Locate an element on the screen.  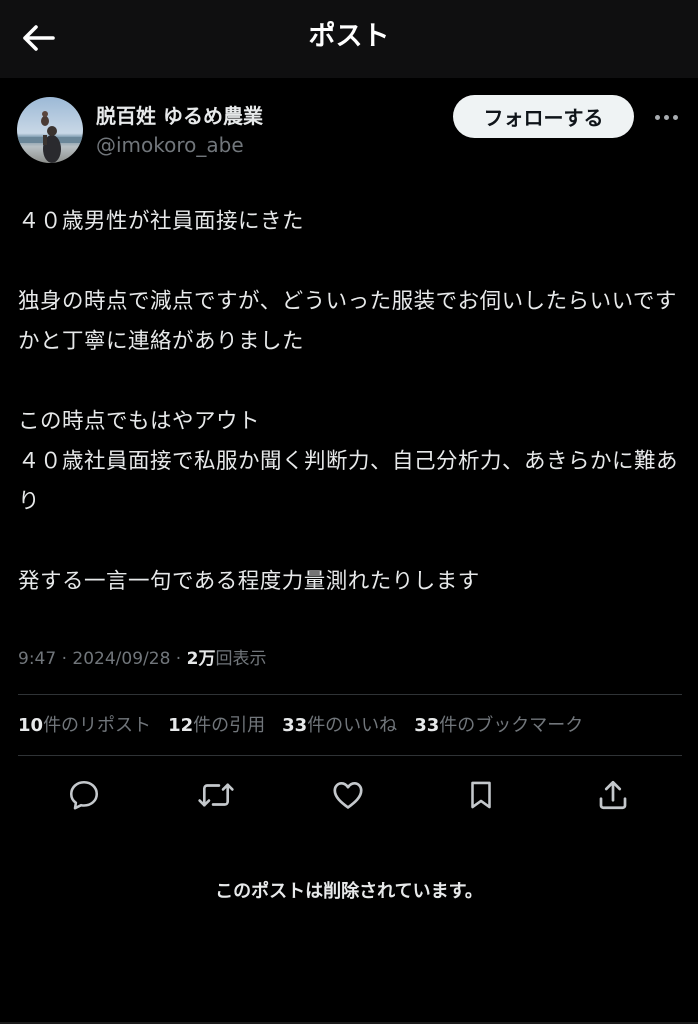
stat-label: 件のブックマーク is located at coordinates (511, 725).